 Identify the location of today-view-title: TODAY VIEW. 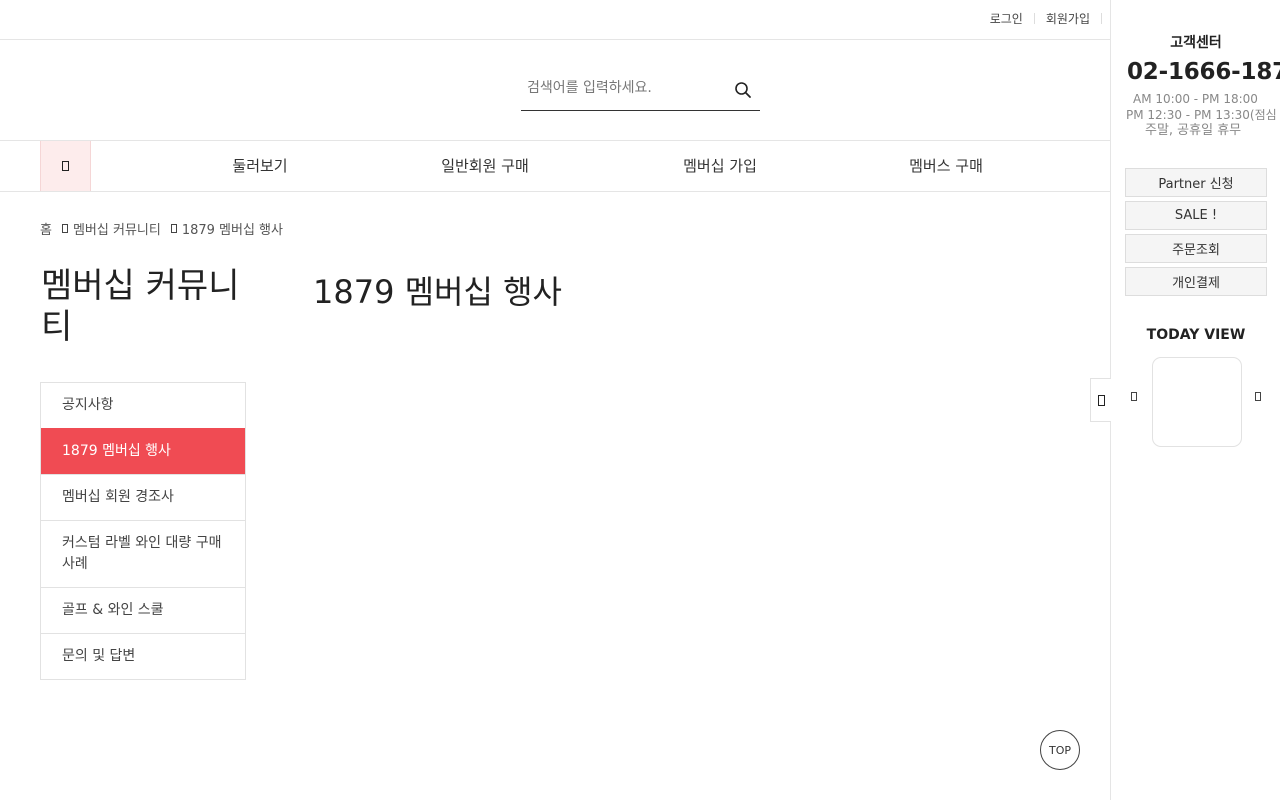
(1196, 335).